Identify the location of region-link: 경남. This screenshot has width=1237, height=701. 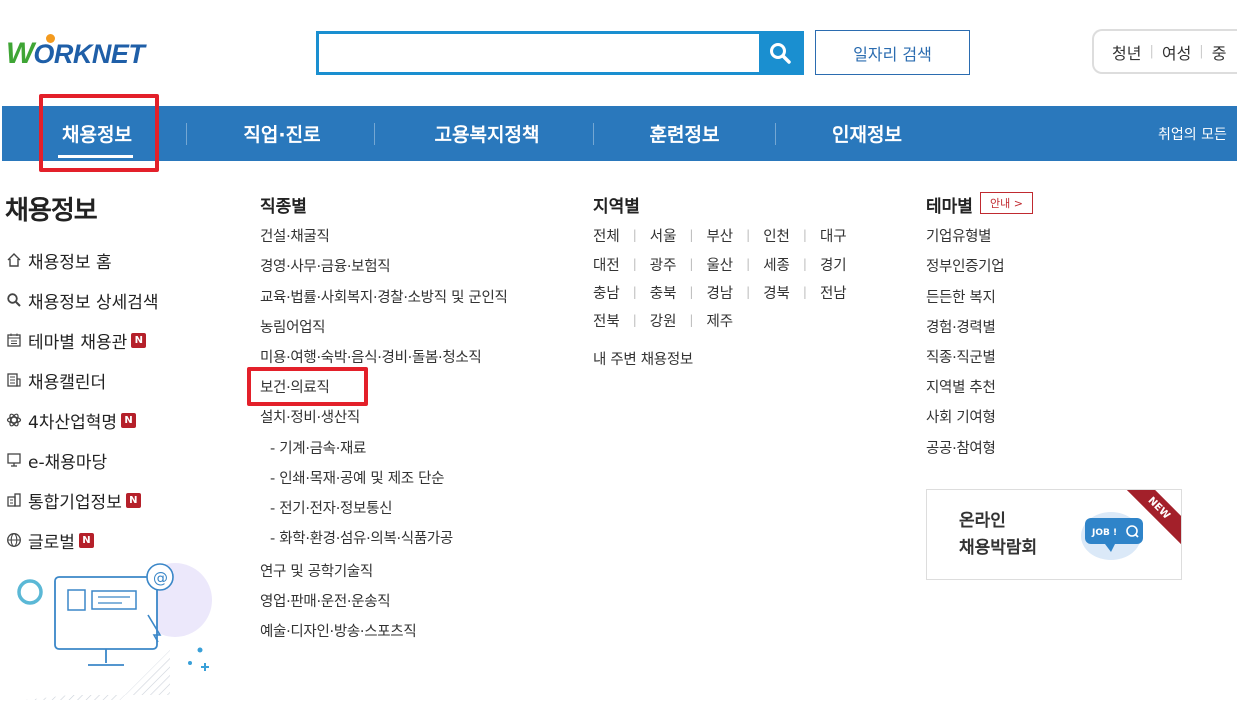
(719, 292).